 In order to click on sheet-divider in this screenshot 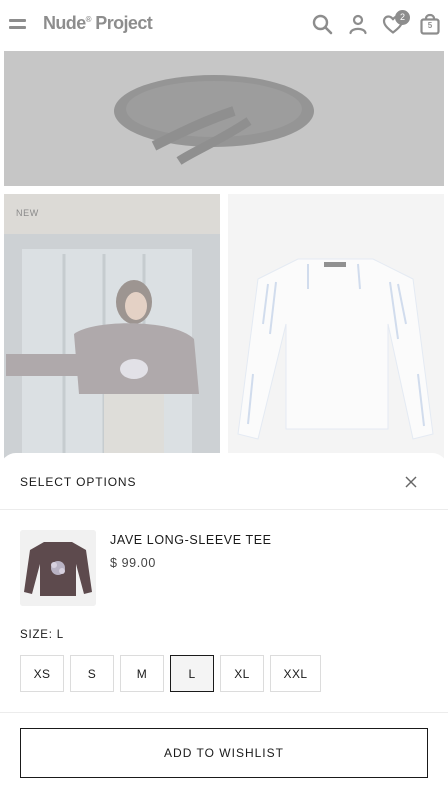, I will do `click(224, 509)`.